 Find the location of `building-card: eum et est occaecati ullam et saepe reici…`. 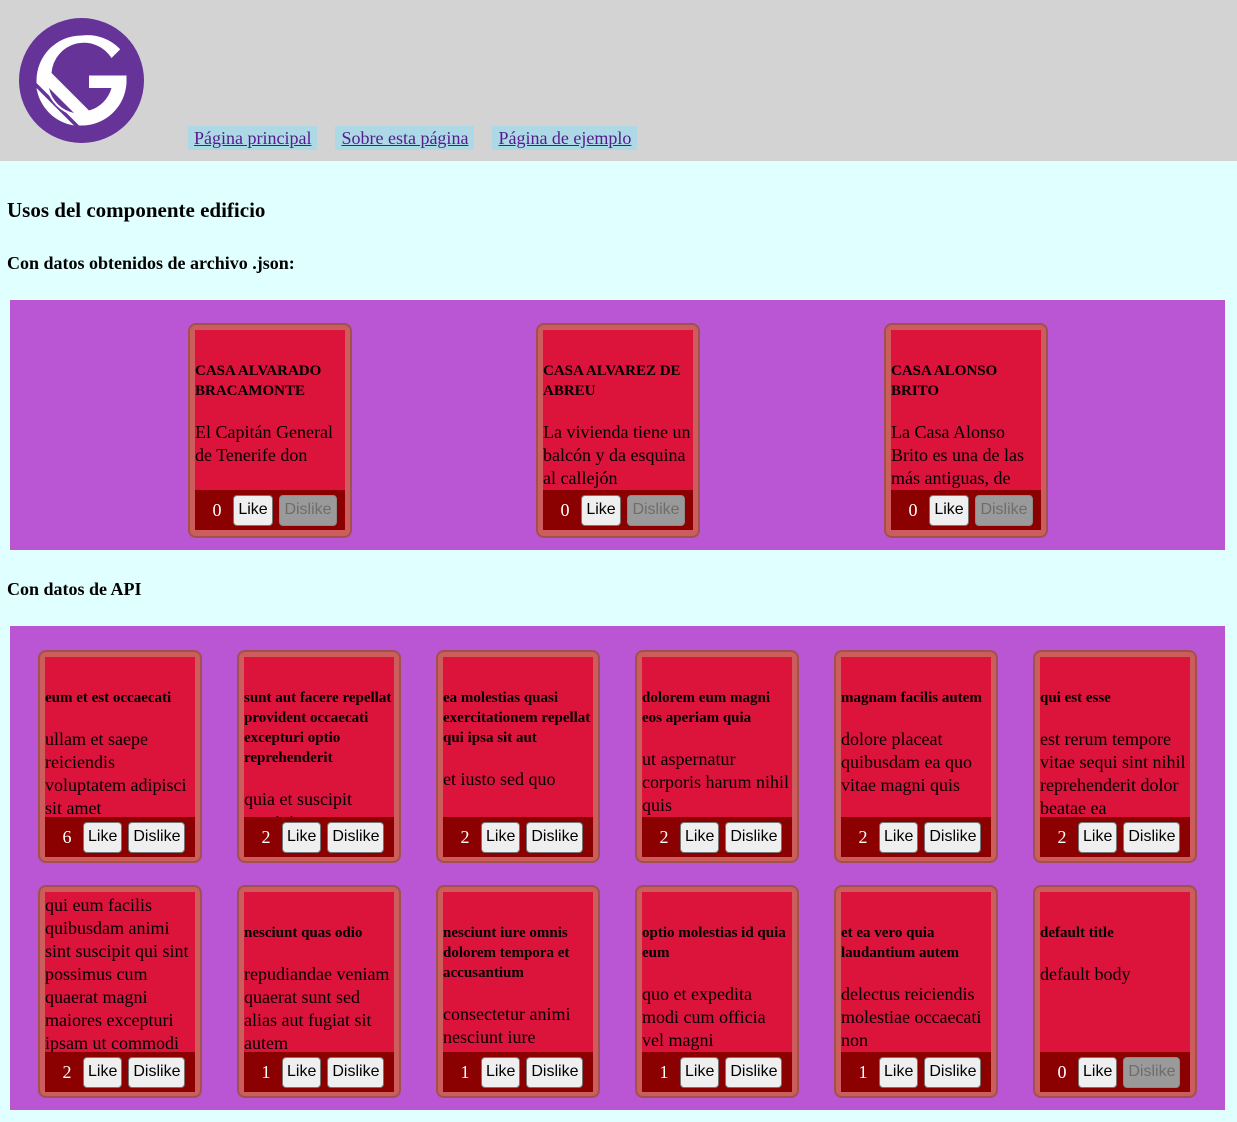

building-card: eum et est occaecati ullam et saepe reici… is located at coordinates (120, 756).